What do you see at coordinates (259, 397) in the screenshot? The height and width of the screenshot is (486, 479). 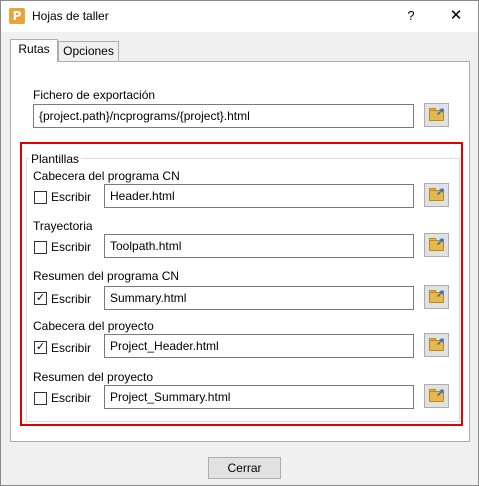 I see `template-project-summary-field: Project_Summary.html` at bounding box center [259, 397].